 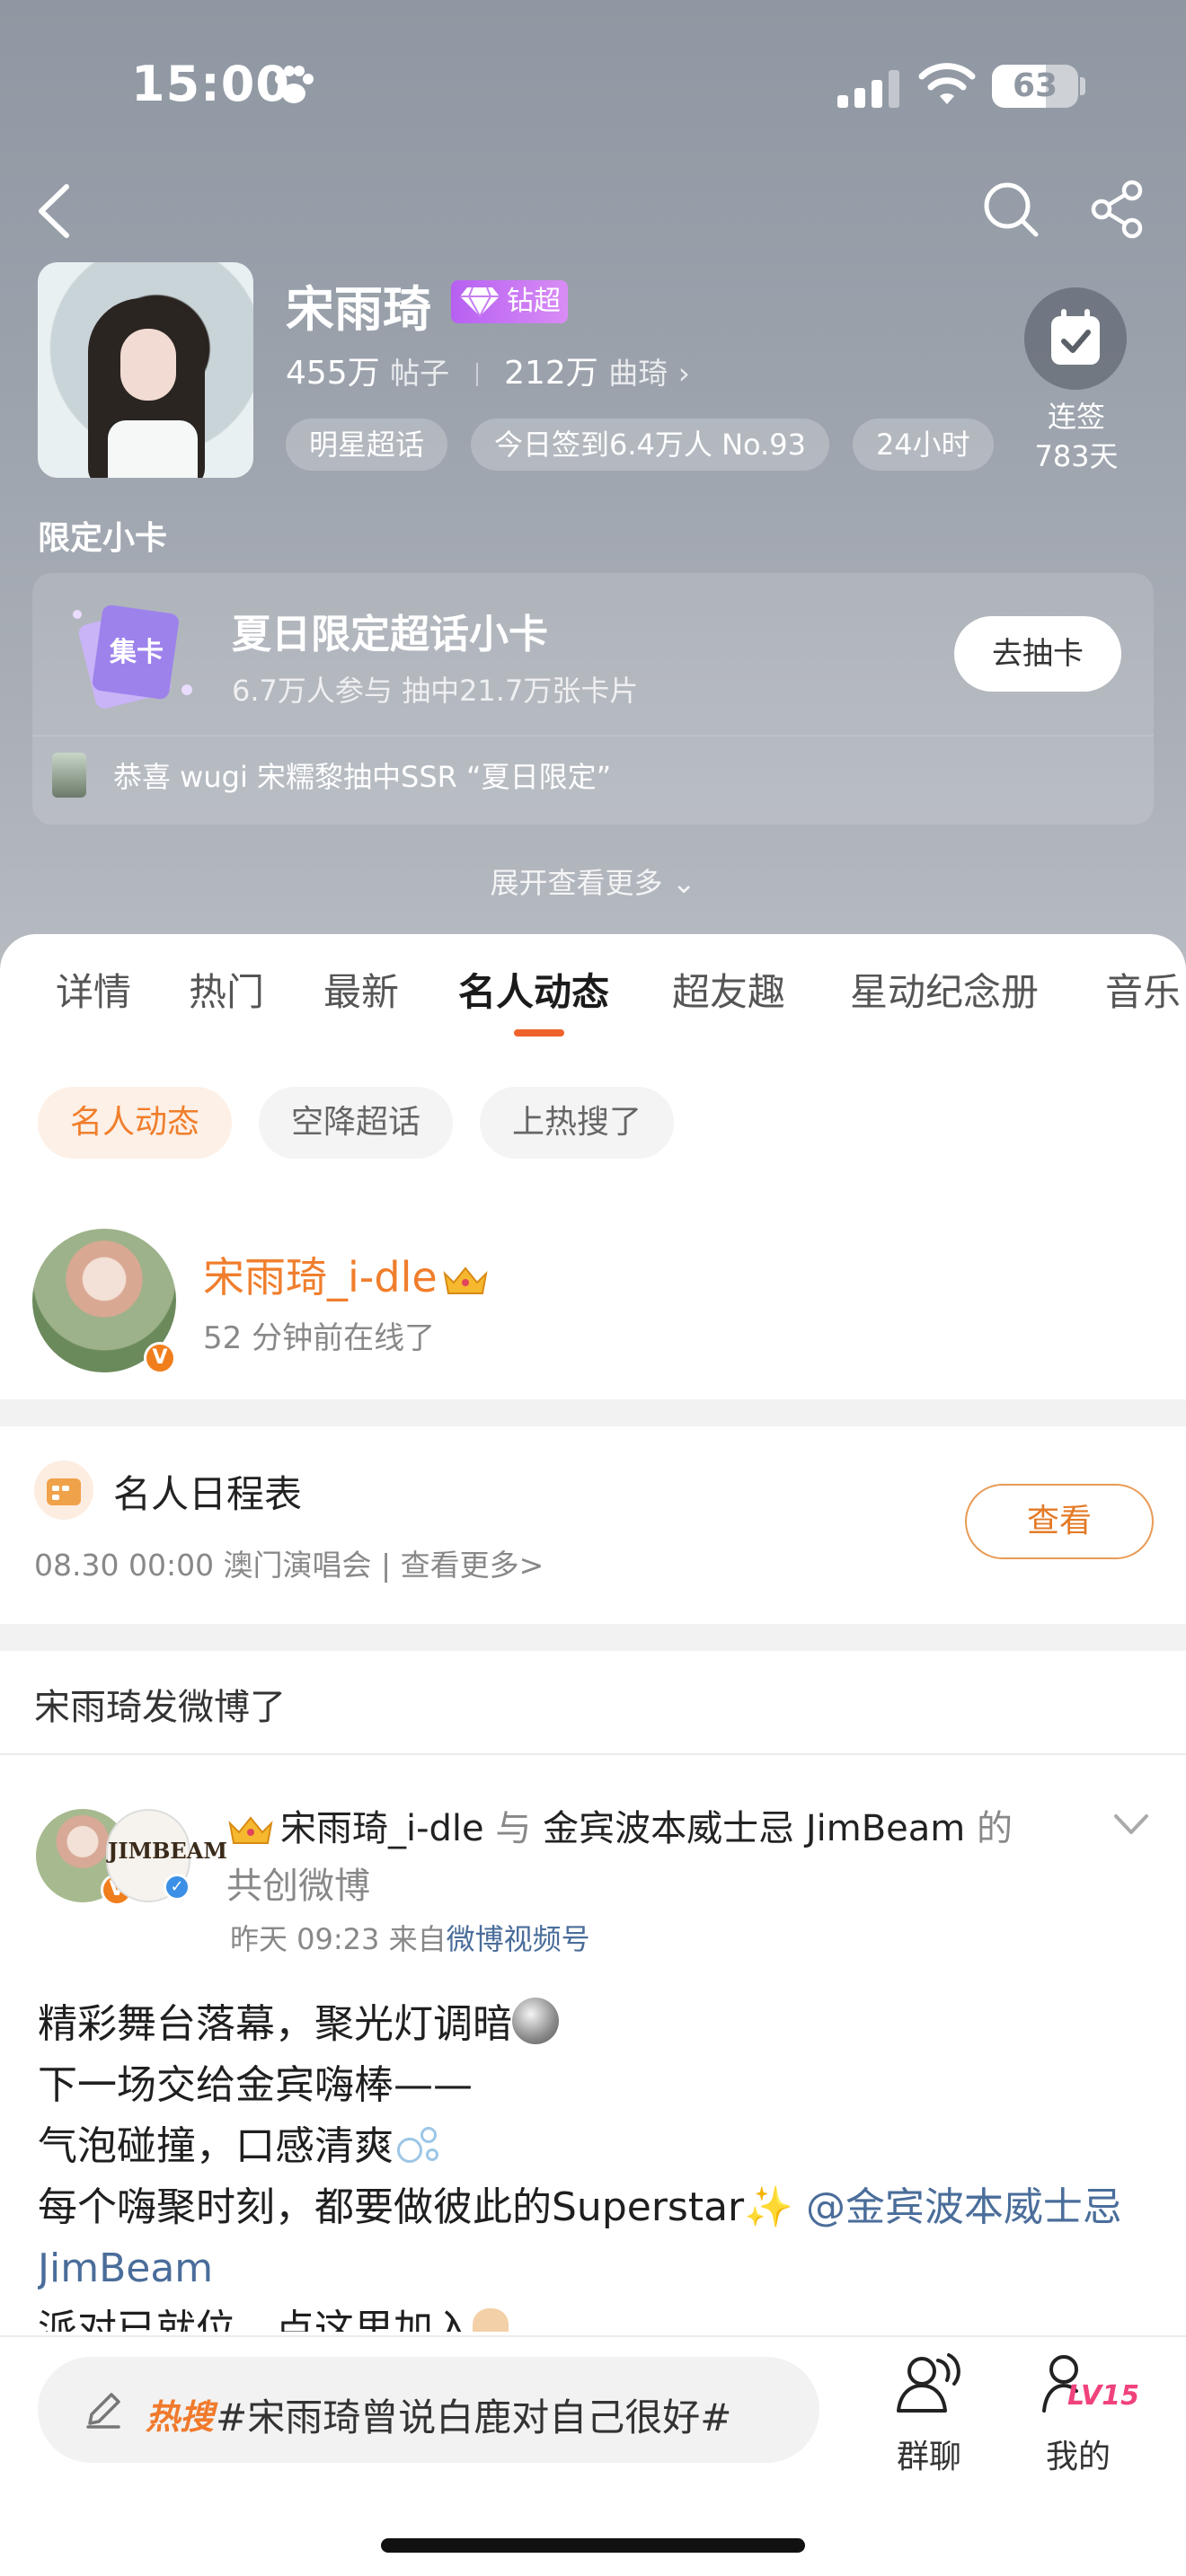 I want to click on tab-bar: 详情 热门 最新 名人动态 超友趣 星动纪念册 音乐, so click(x=593, y=997).